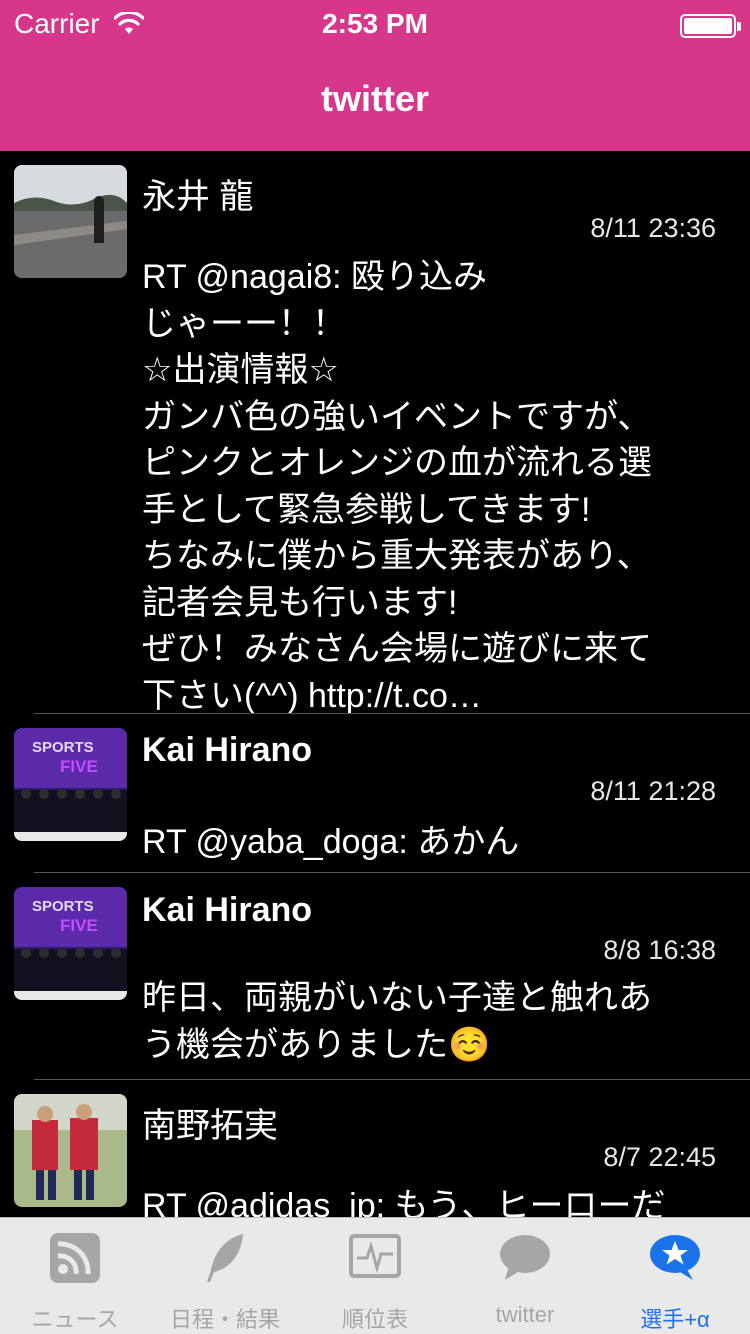  What do you see at coordinates (675, 1319) in the screenshot?
I see `tab-label: 選手+α` at bounding box center [675, 1319].